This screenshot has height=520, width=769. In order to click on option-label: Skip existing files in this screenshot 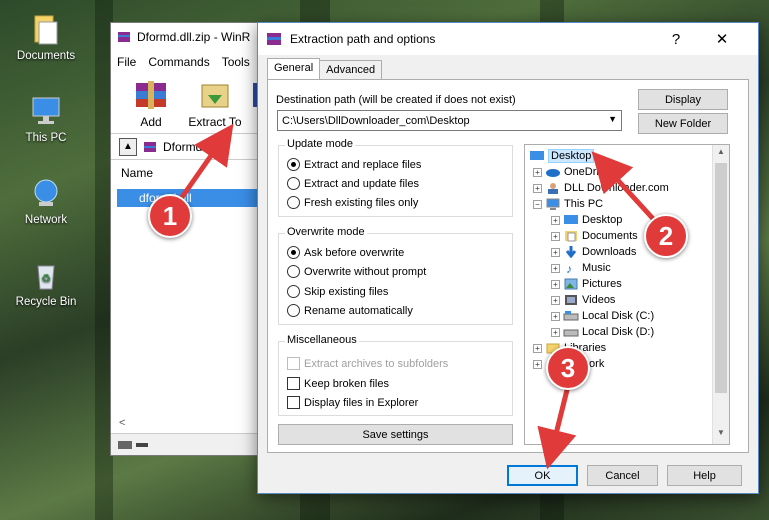, I will do `click(346, 291)`.